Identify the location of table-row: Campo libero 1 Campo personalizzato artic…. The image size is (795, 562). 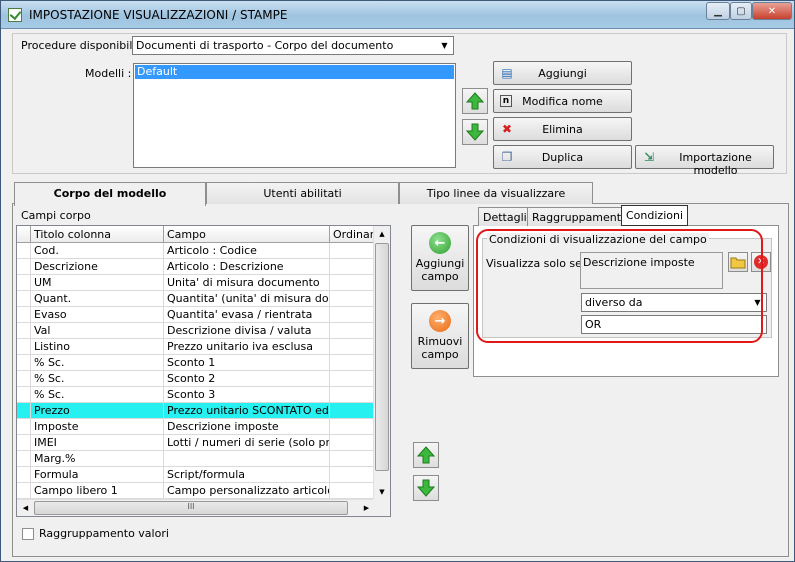
(203, 491).